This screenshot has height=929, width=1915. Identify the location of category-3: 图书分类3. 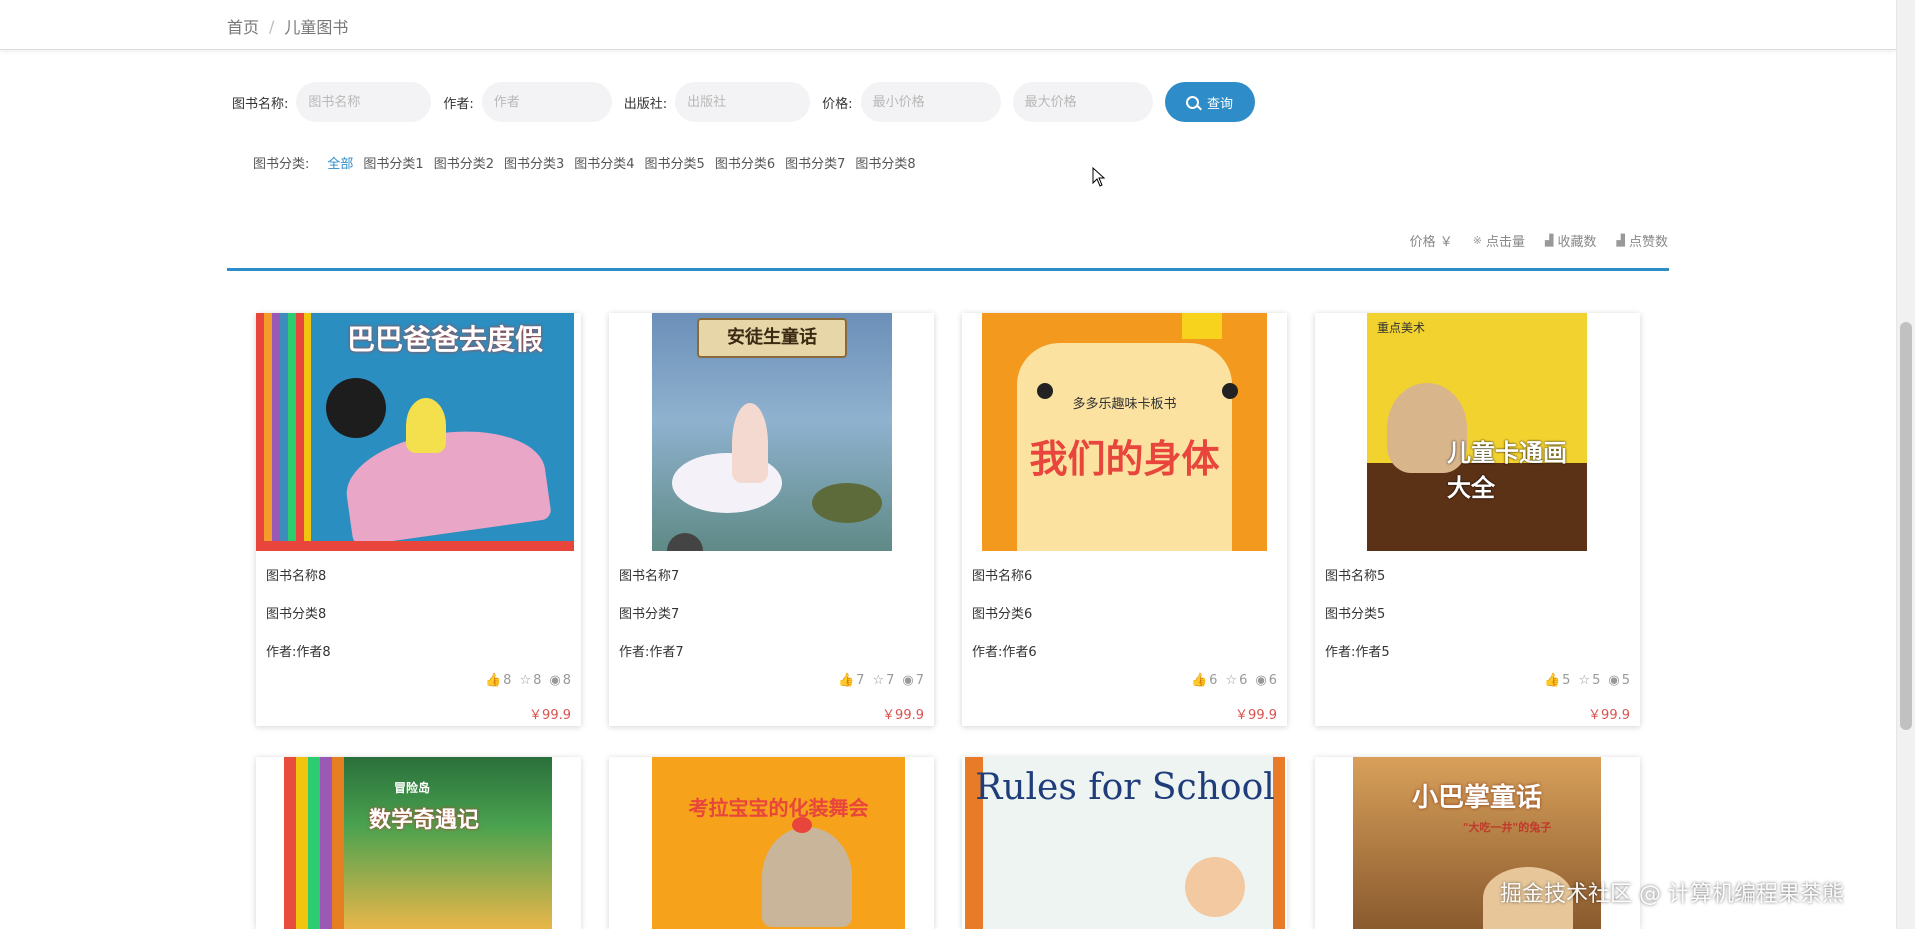
(534, 162).